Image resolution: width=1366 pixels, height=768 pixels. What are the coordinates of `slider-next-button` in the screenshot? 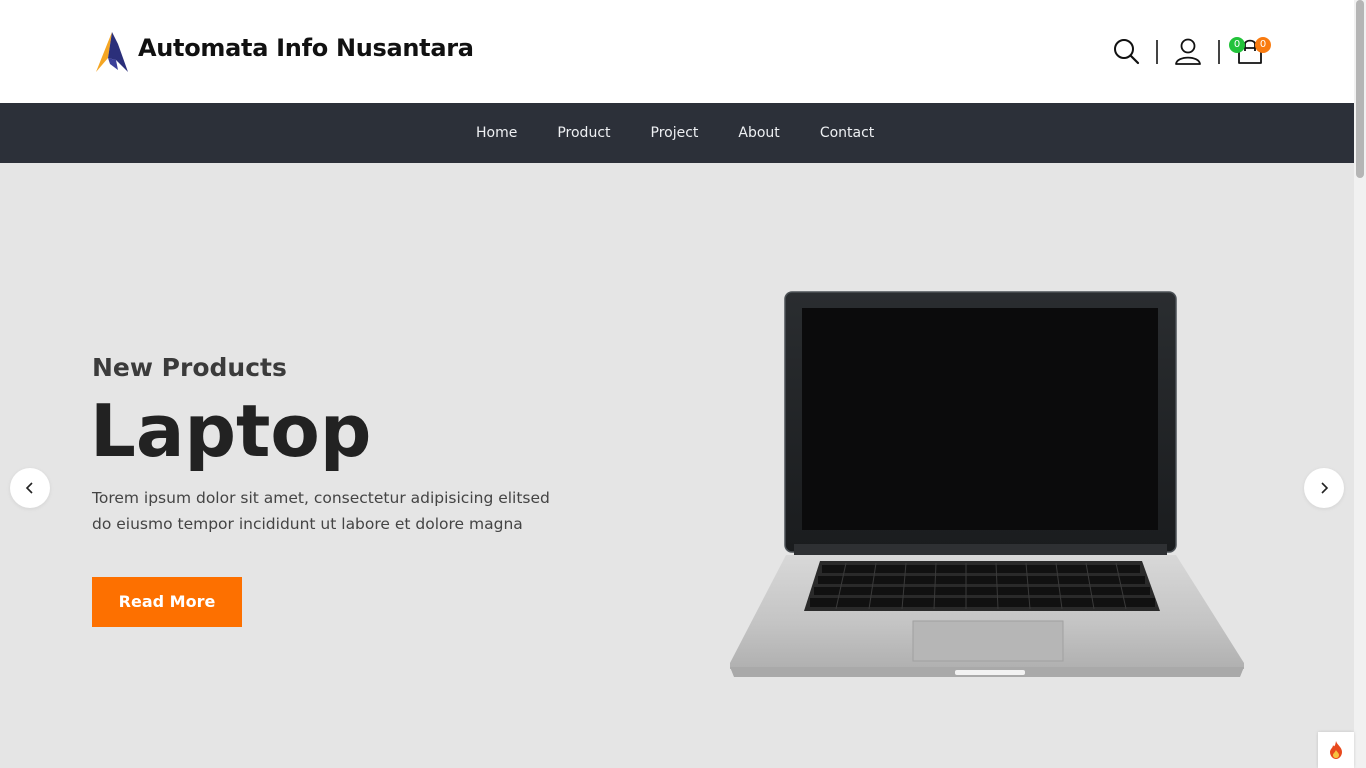 It's located at (1324, 488).